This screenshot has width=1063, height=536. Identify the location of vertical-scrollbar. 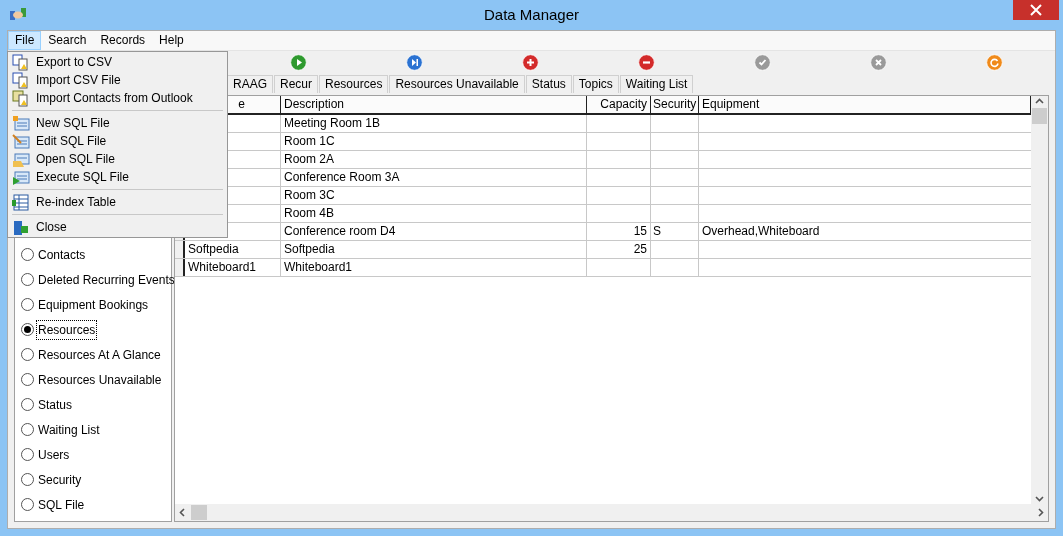
(1039, 300).